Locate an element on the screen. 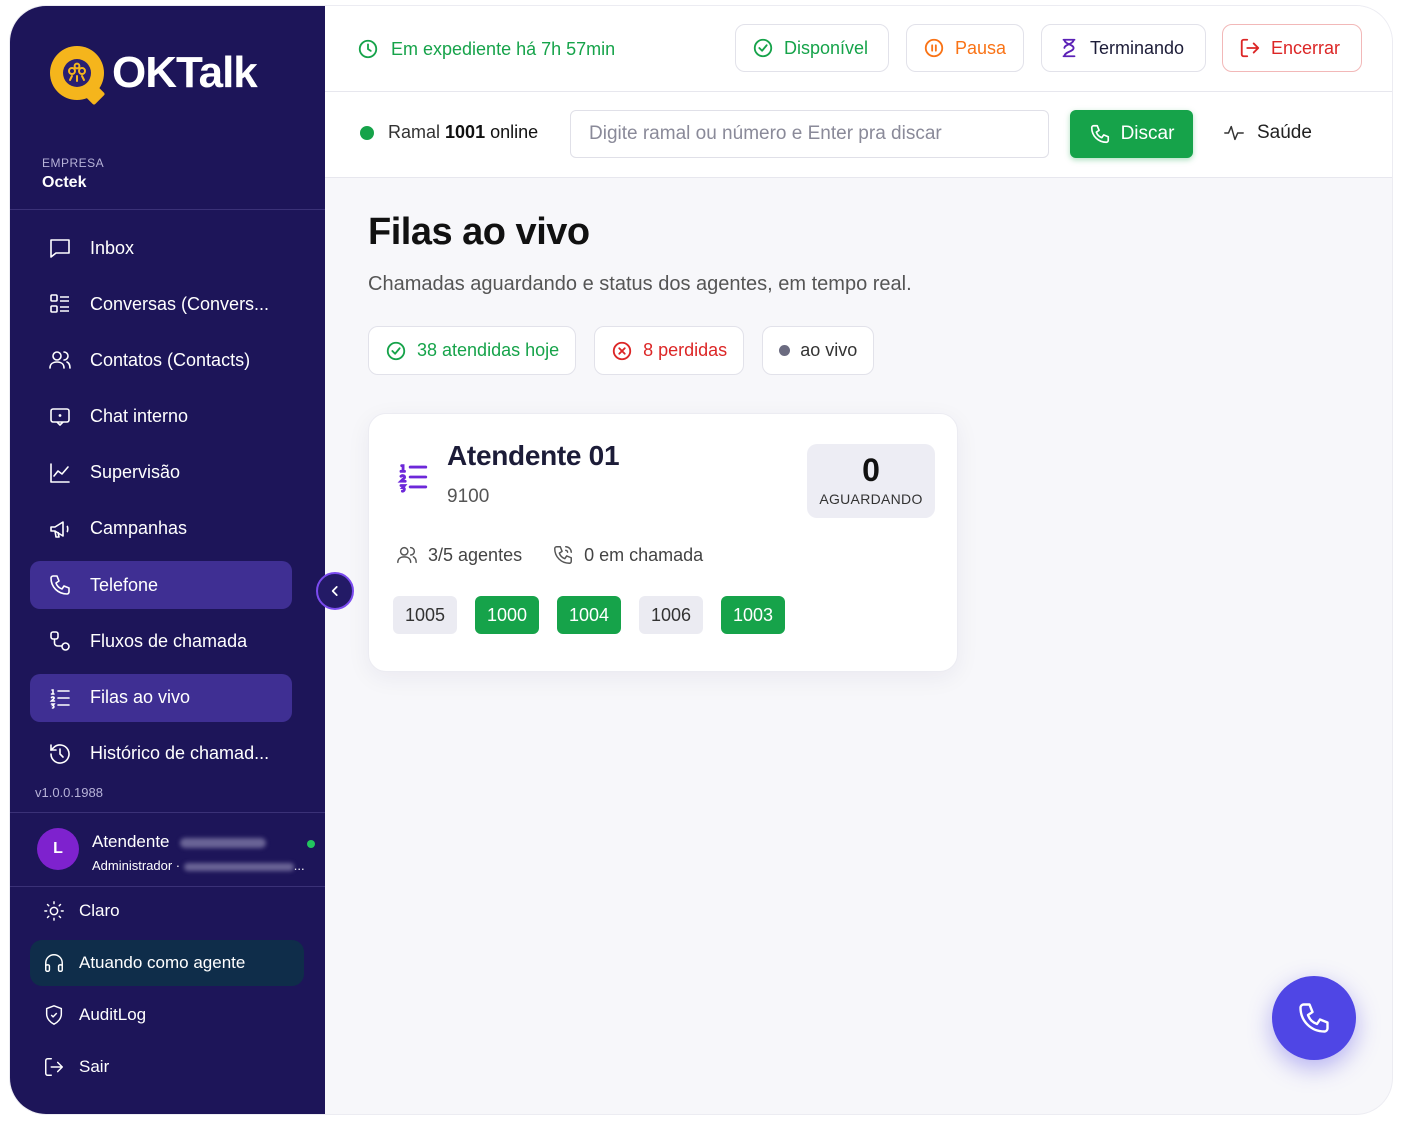 This screenshot has width=1402, height=1122. extension-status: Ramal 1001 online is located at coordinates (449, 132).